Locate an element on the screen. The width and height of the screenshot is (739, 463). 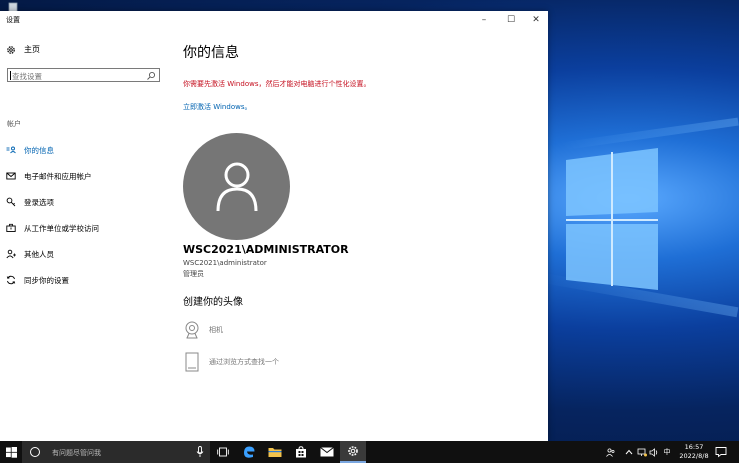
system-tray: 中 is located at coordinates (639, 452).